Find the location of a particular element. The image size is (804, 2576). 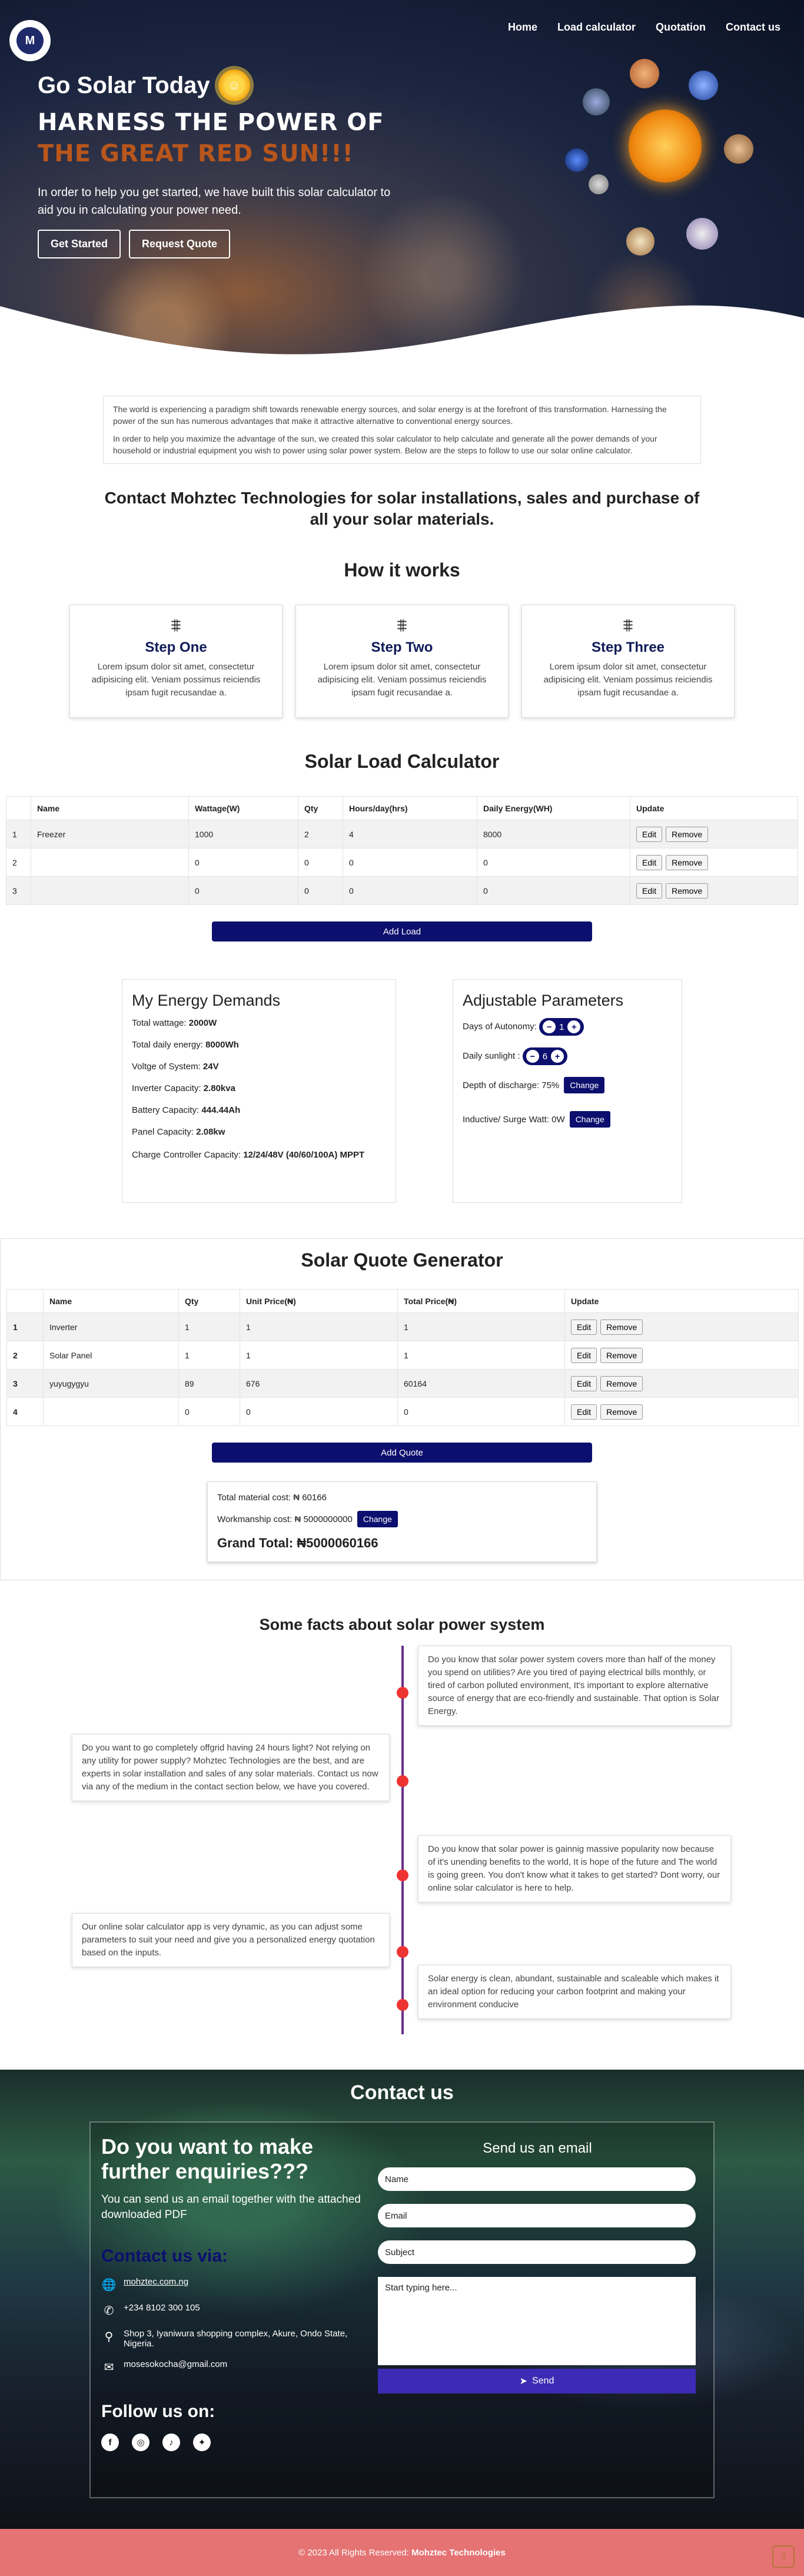

table-row: 2 Solar Panel 1 1 1 Edit Remove is located at coordinates (402, 1355).